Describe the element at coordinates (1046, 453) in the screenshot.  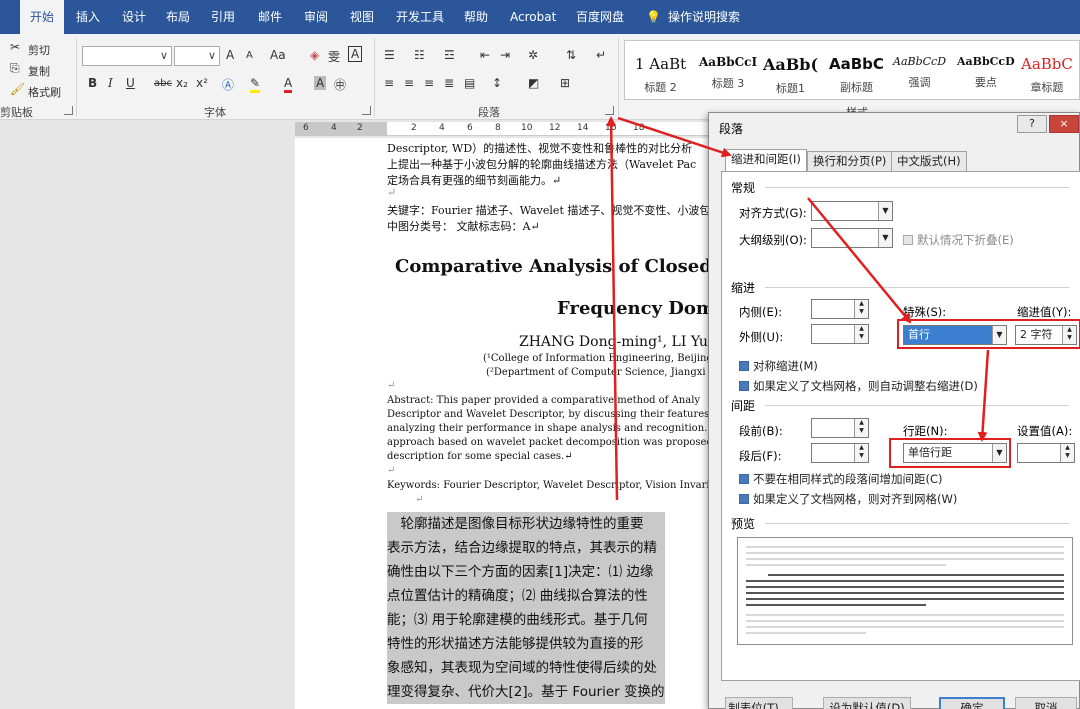
I see `spacing-at-spinner: ▲ ▼` at that location.